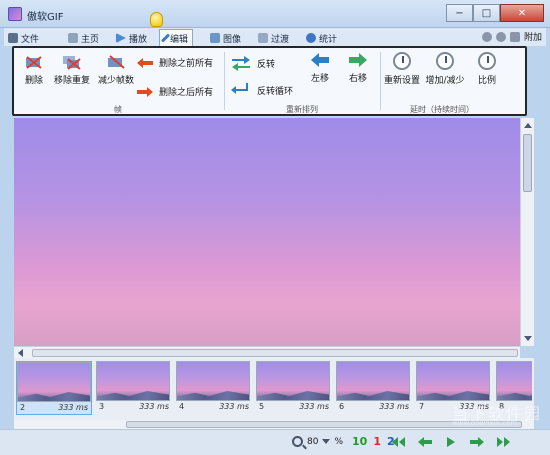  Describe the element at coordinates (320, 68) in the screenshot. I see `move-left-button: 左移` at that location.